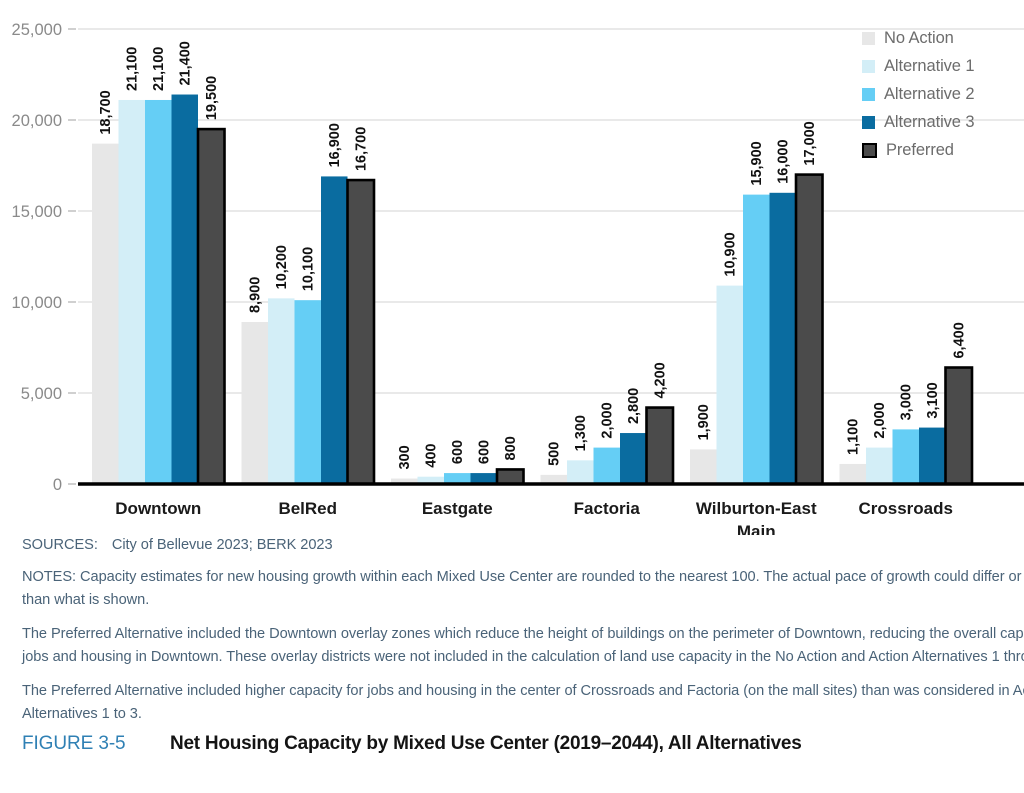 This screenshot has height=793, width=1024. What do you see at coordinates (432, 456) in the screenshot?
I see `bar-value-label: 400` at bounding box center [432, 456].